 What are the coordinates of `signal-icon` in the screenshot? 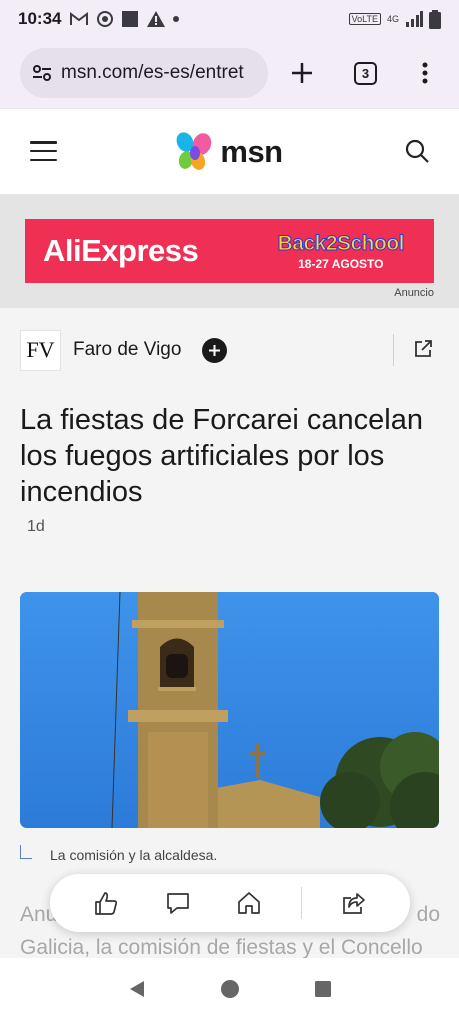 It's located at (414, 19).